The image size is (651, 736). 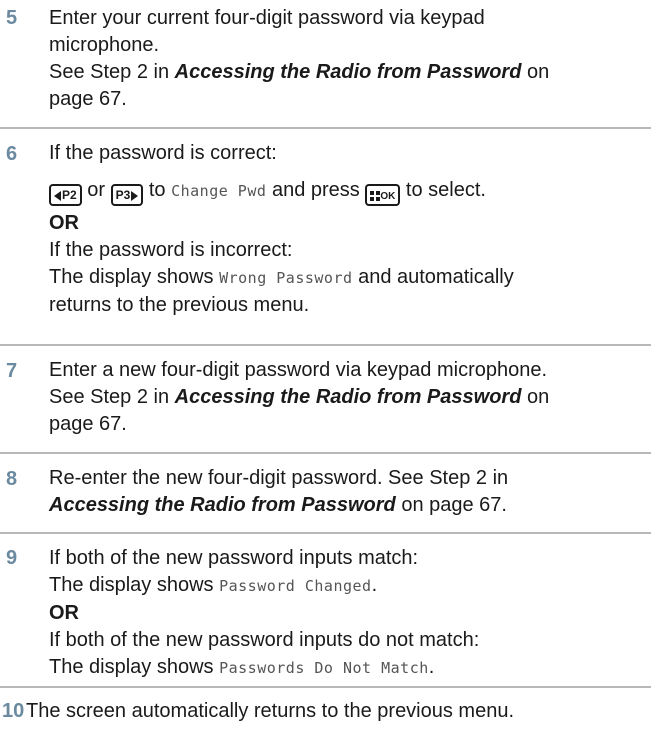 I want to click on p2-key-icon: P2, so click(x=65, y=195).